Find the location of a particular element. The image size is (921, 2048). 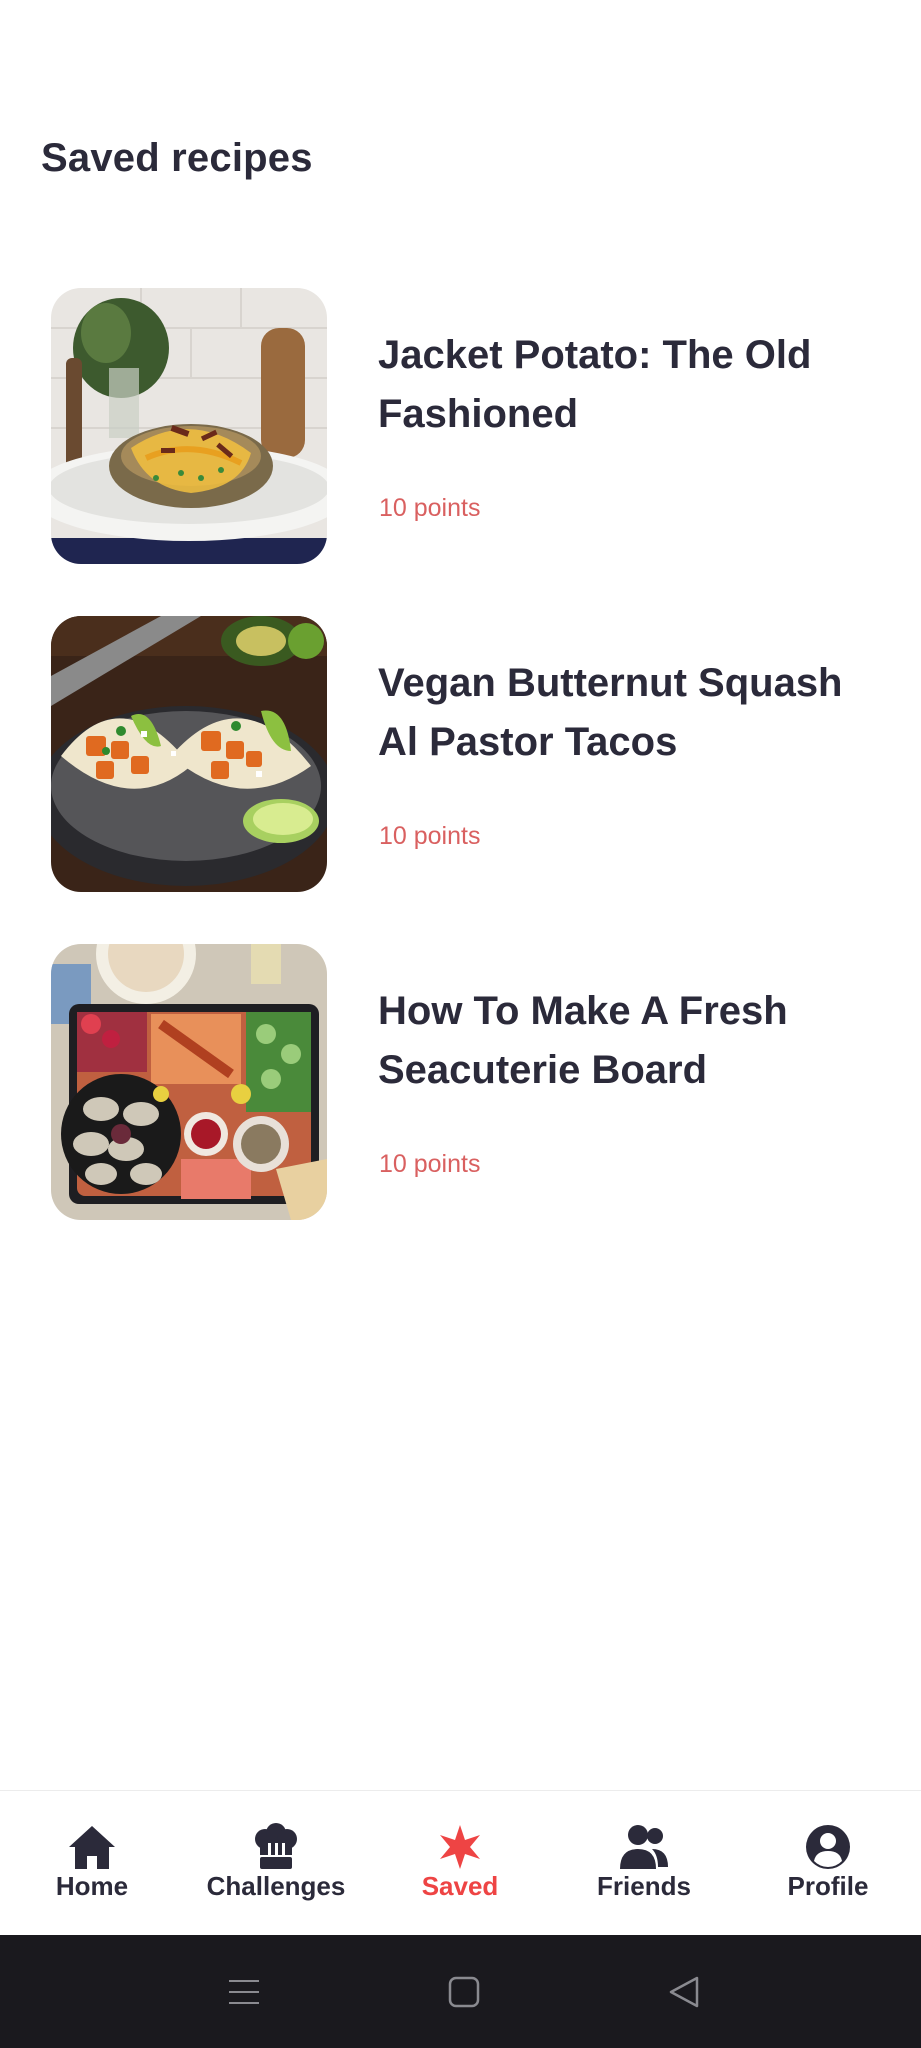

chef-hat-icon is located at coordinates (276, 1847).